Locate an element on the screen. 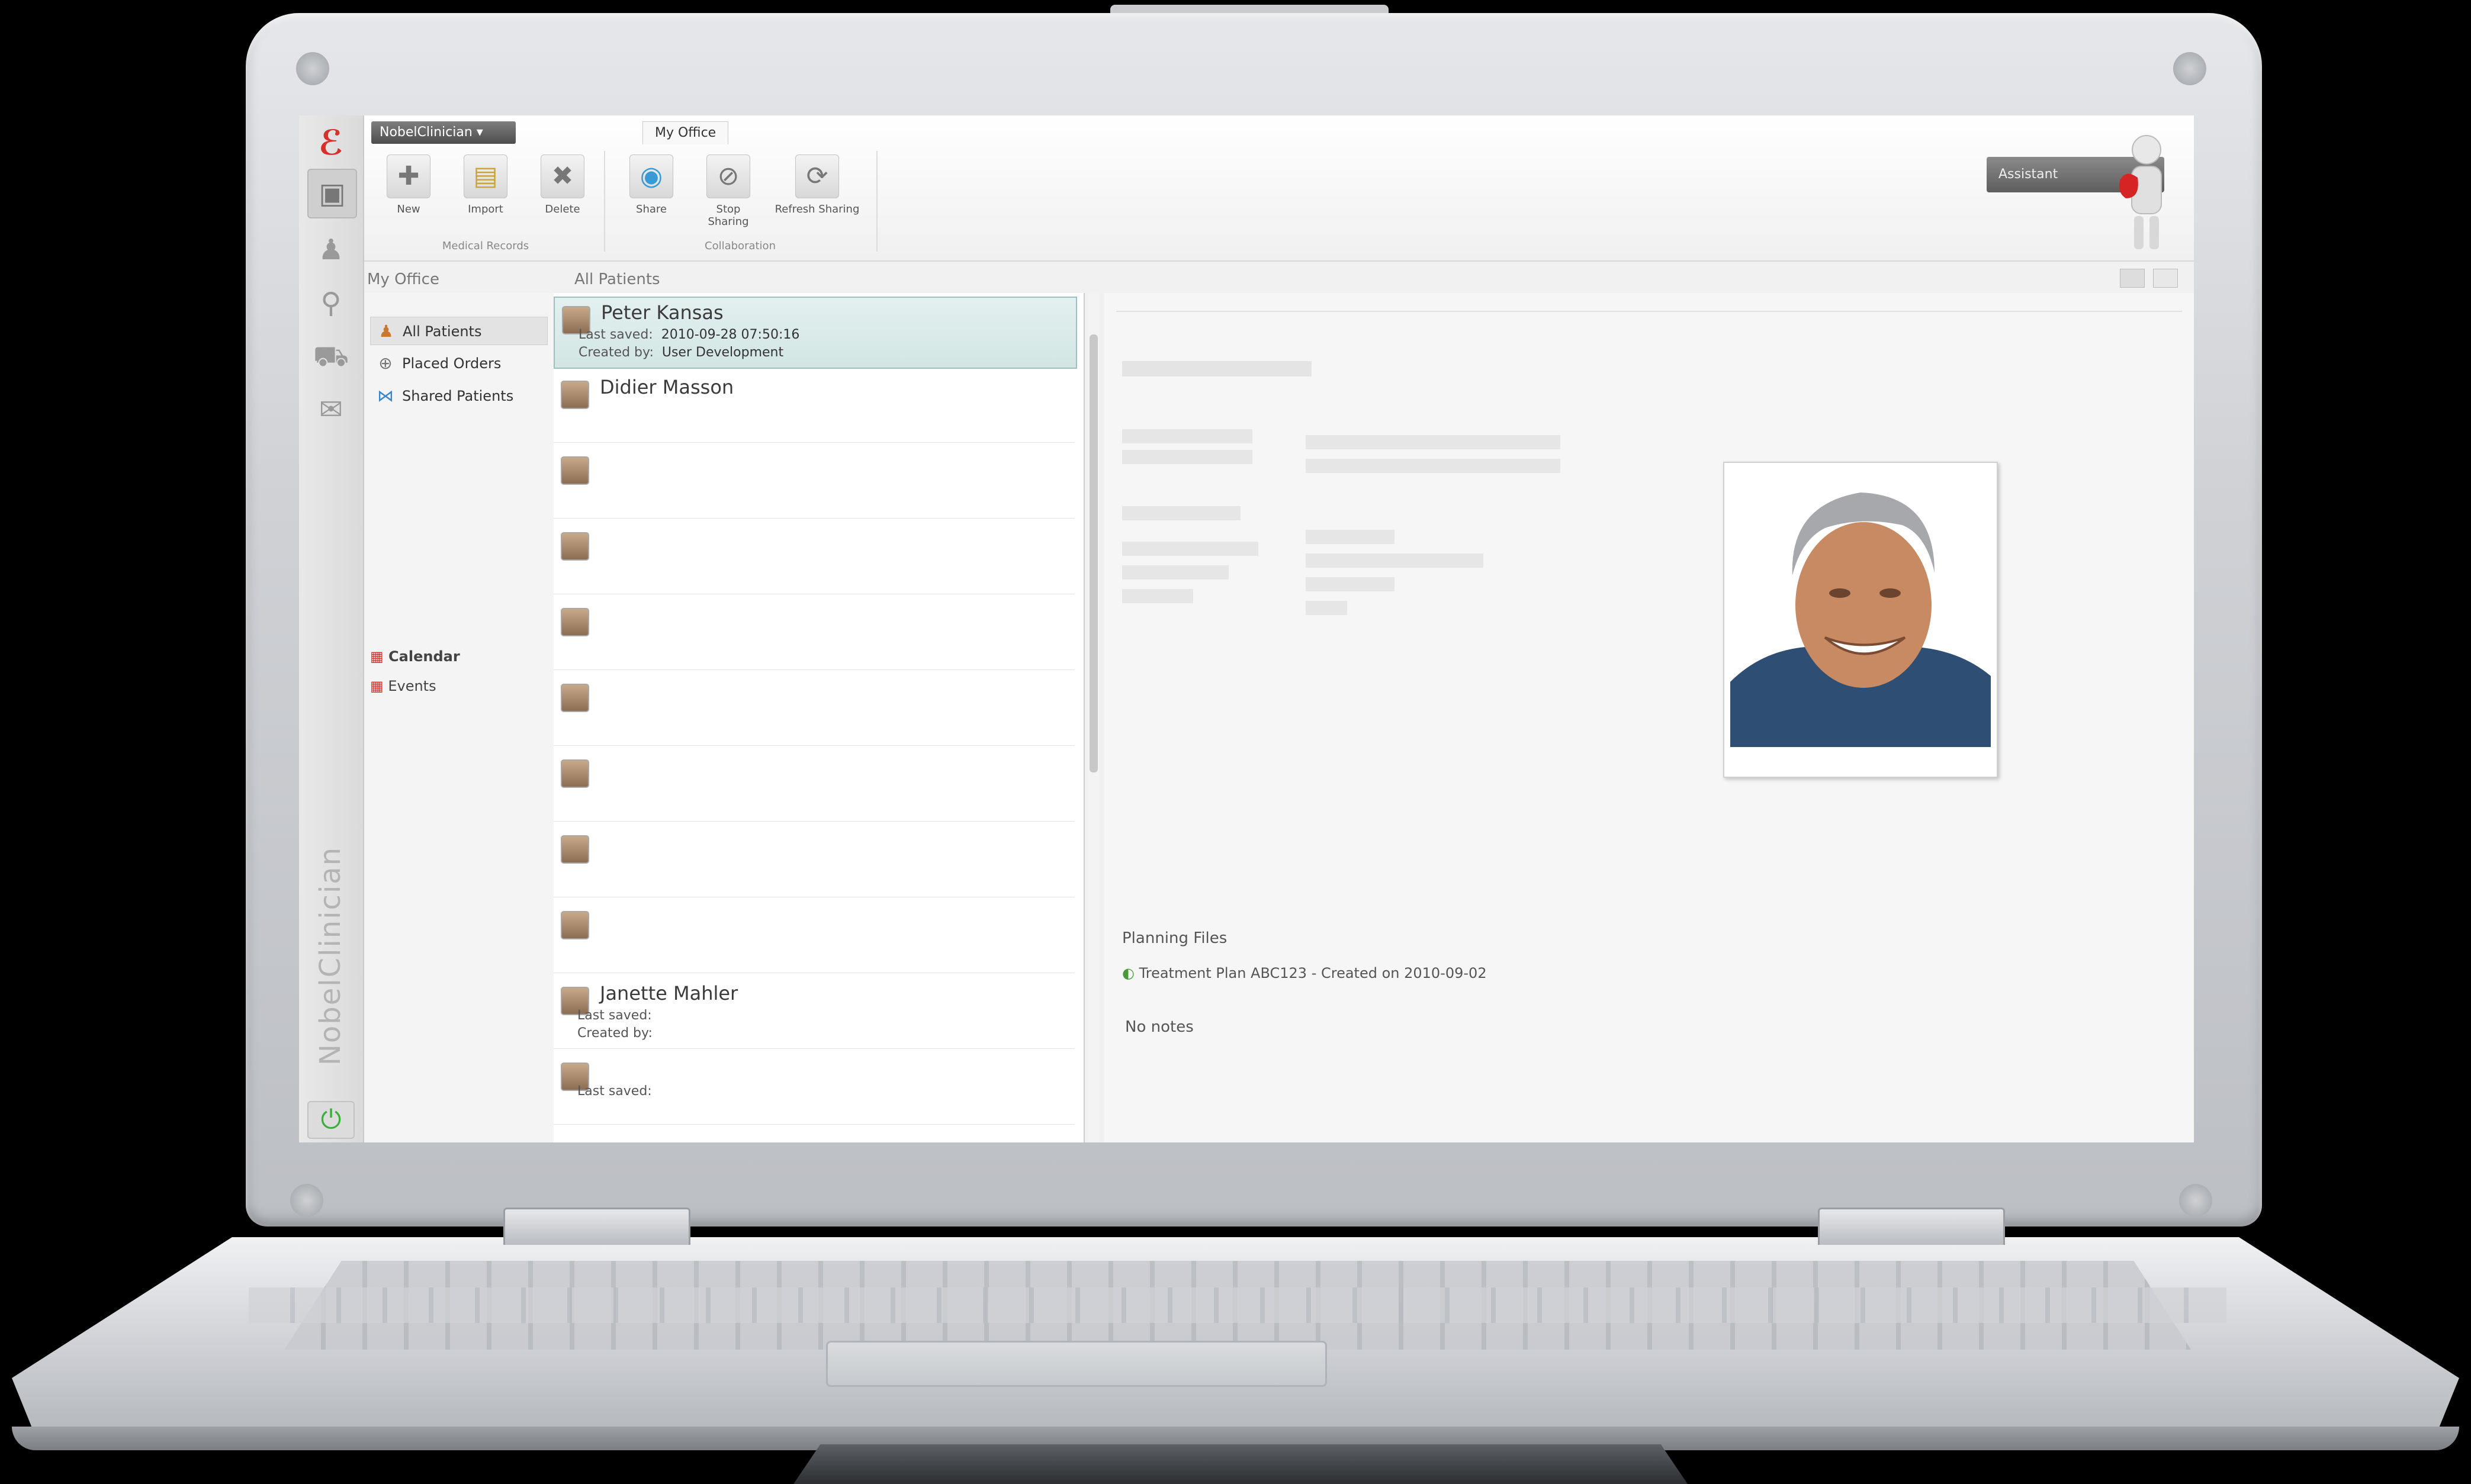 The height and width of the screenshot is (1484, 2471). ribbon-tab is located at coordinates (536, 132).